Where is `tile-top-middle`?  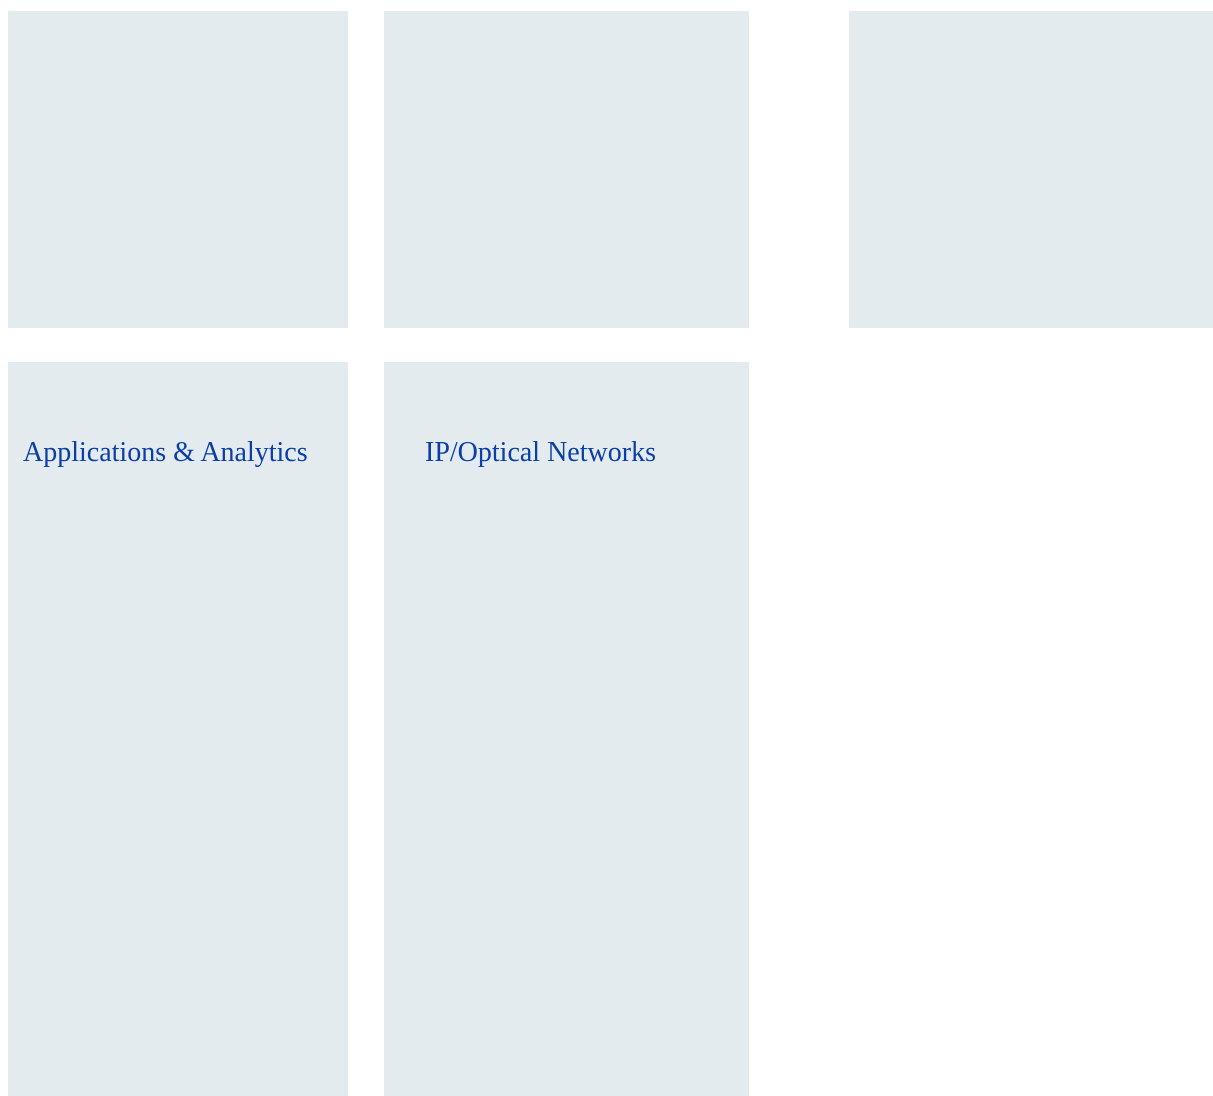
tile-top-middle is located at coordinates (566, 169).